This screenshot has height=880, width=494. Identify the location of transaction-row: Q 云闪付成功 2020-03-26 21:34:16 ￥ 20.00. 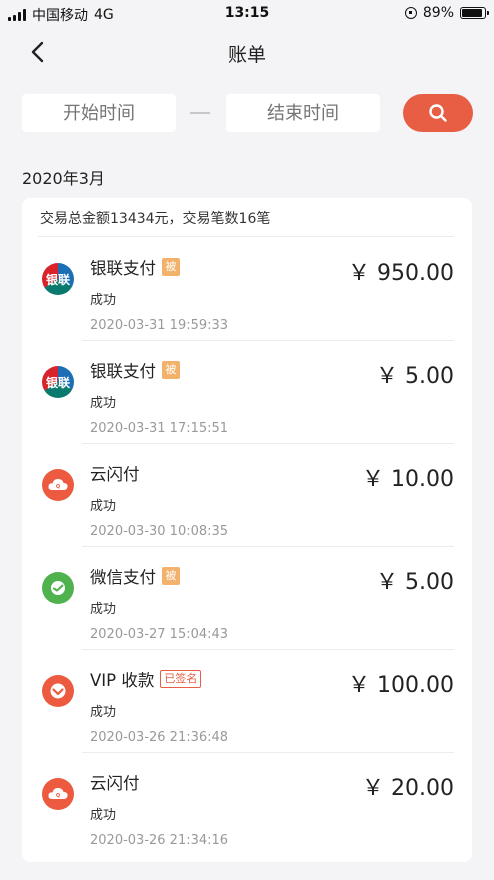
(247, 805).